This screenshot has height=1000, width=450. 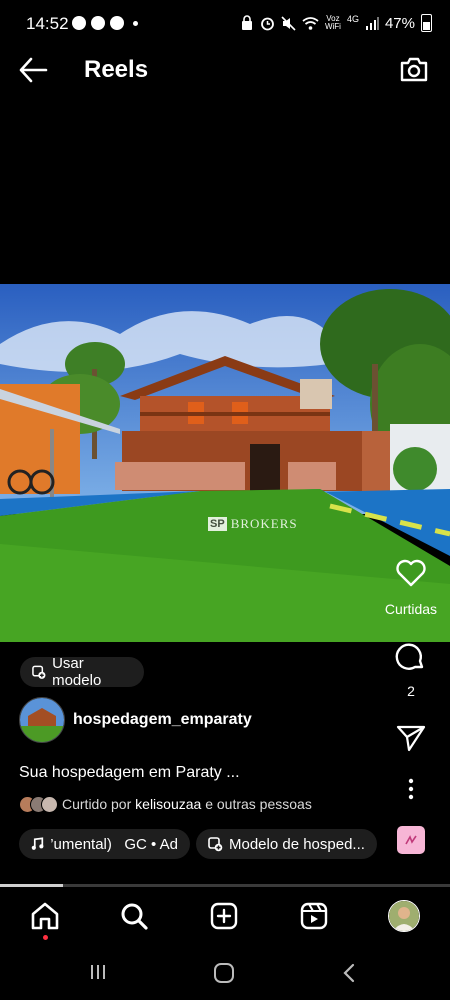 I want to click on like-heart-icon, so click(x=411, y=573).